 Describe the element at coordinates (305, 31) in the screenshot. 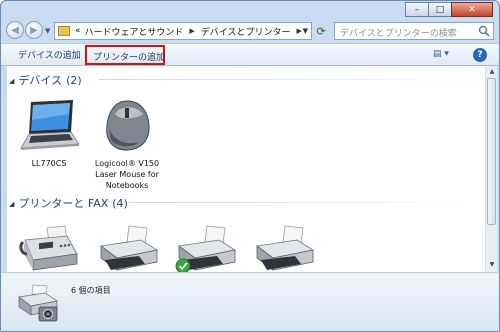

I see `address-dropdown-icon: ▼` at that location.